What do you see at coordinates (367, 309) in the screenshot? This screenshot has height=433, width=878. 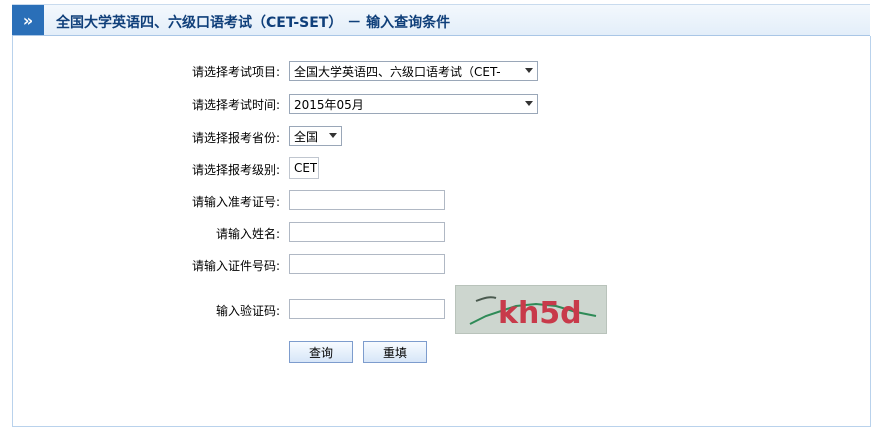 I see `captcha-input` at bounding box center [367, 309].